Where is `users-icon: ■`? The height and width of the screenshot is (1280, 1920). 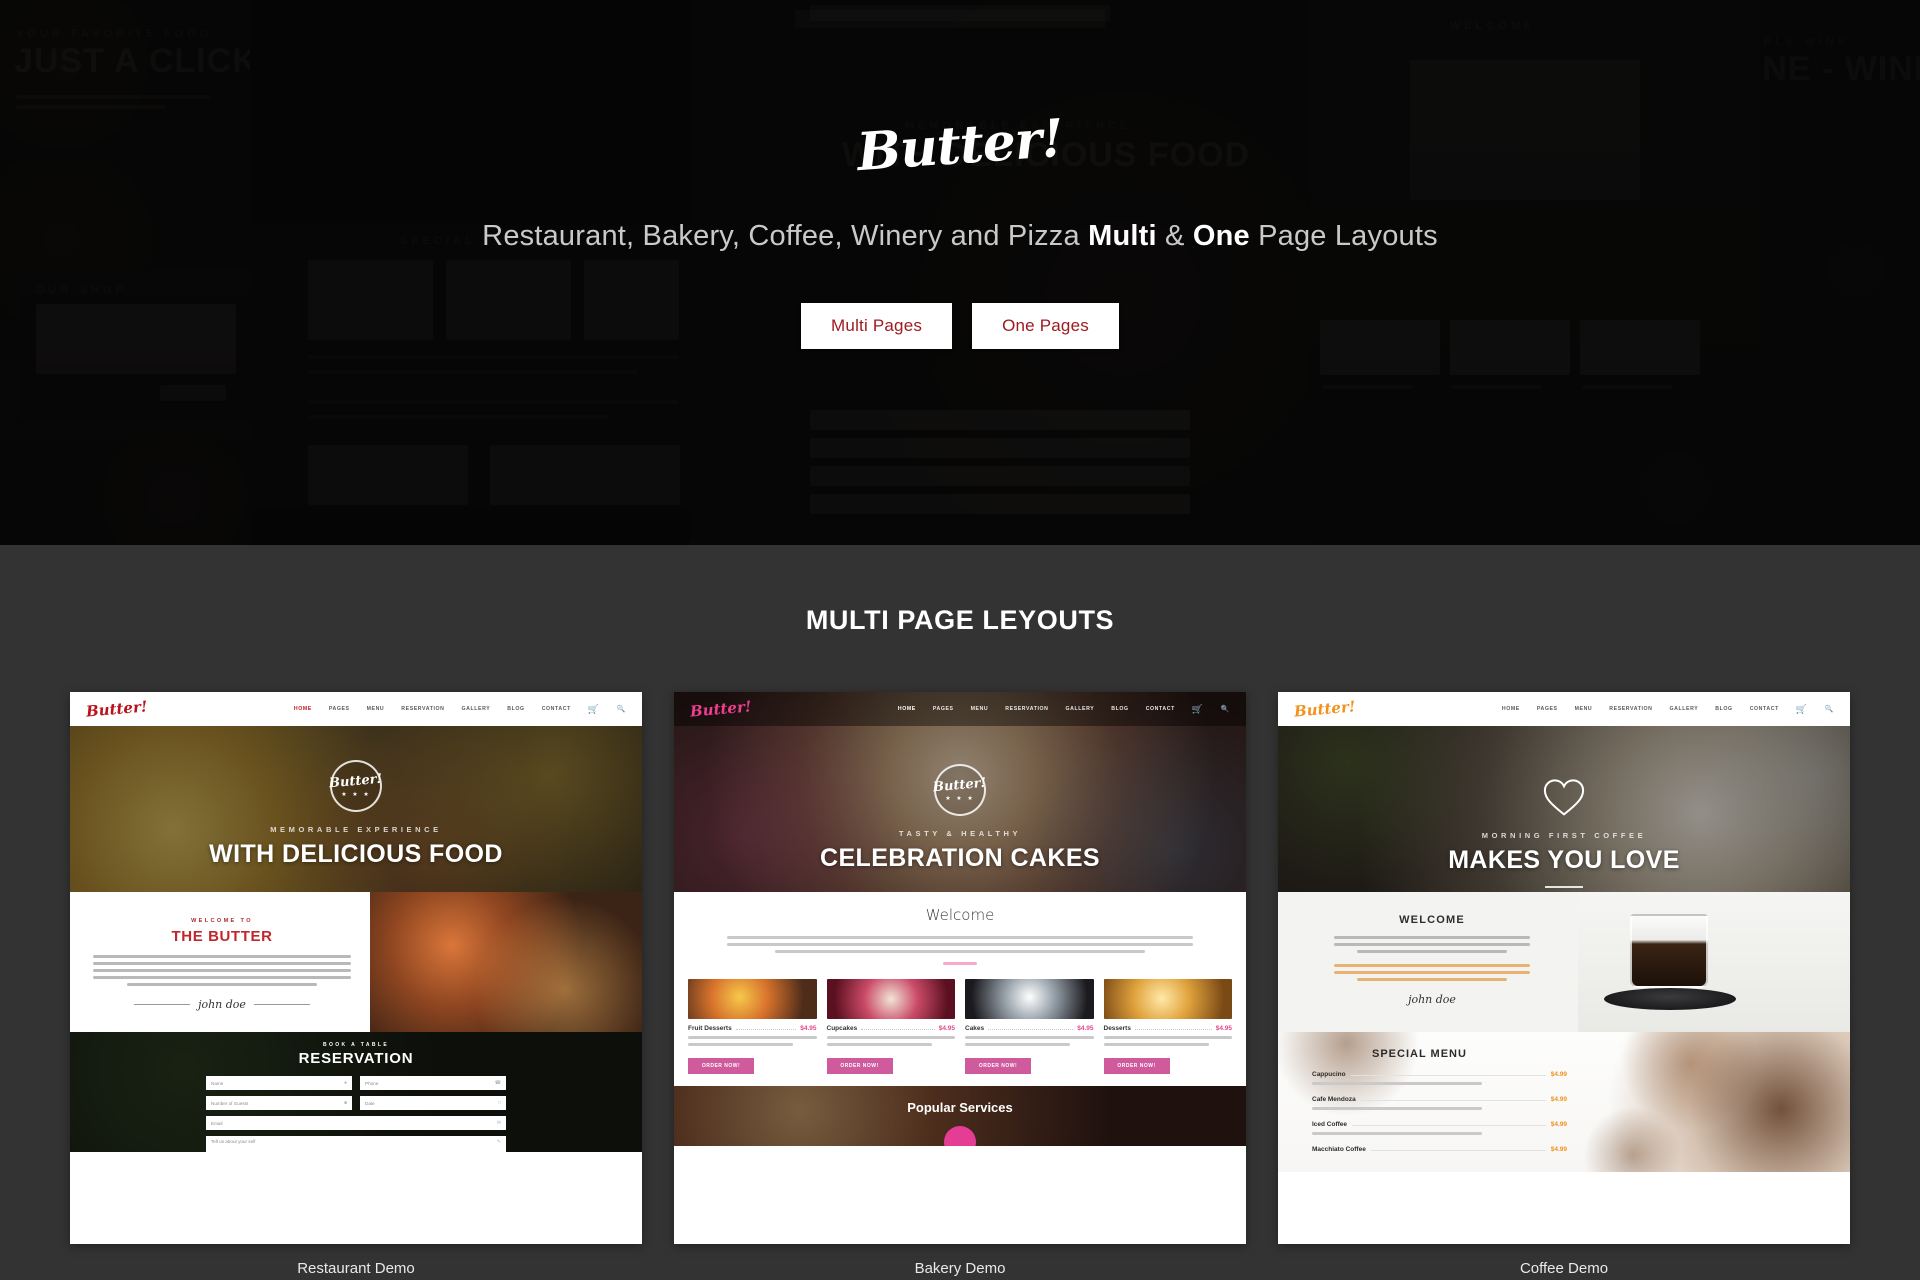 users-icon: ■ is located at coordinates (345, 1103).